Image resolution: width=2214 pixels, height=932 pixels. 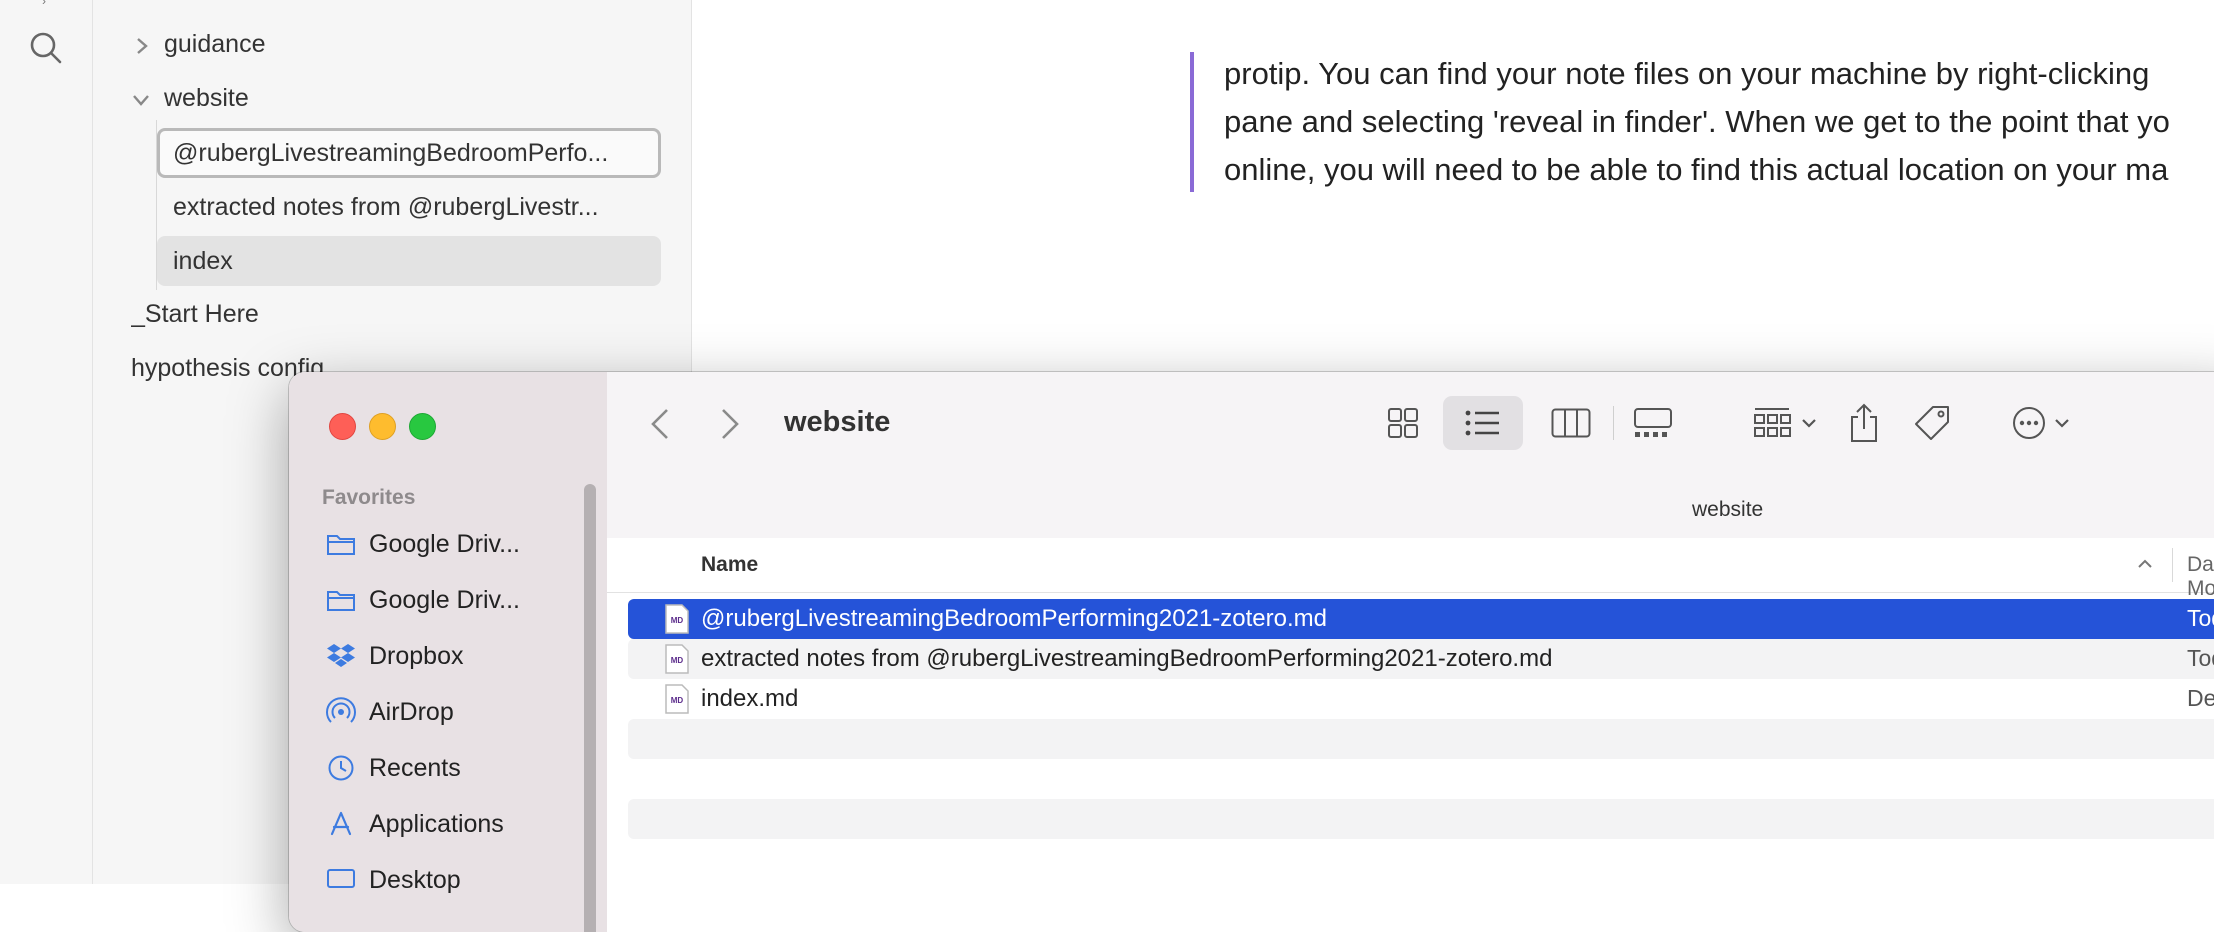 What do you see at coordinates (422, 426) in the screenshot?
I see `zoom-window-button` at bounding box center [422, 426].